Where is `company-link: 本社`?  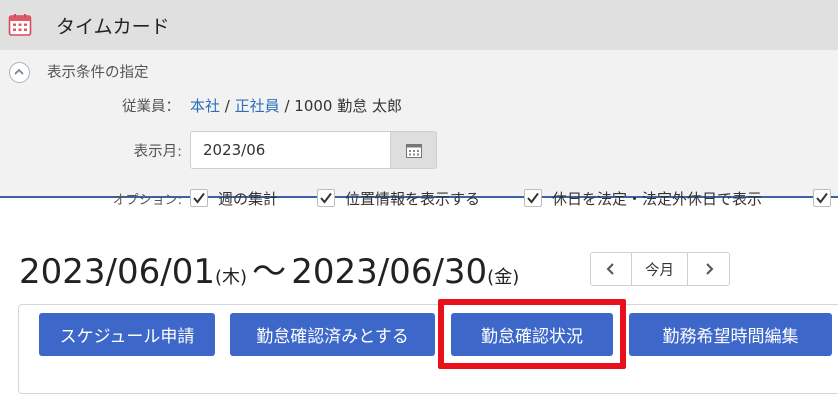
company-link: 本社 is located at coordinates (205, 106).